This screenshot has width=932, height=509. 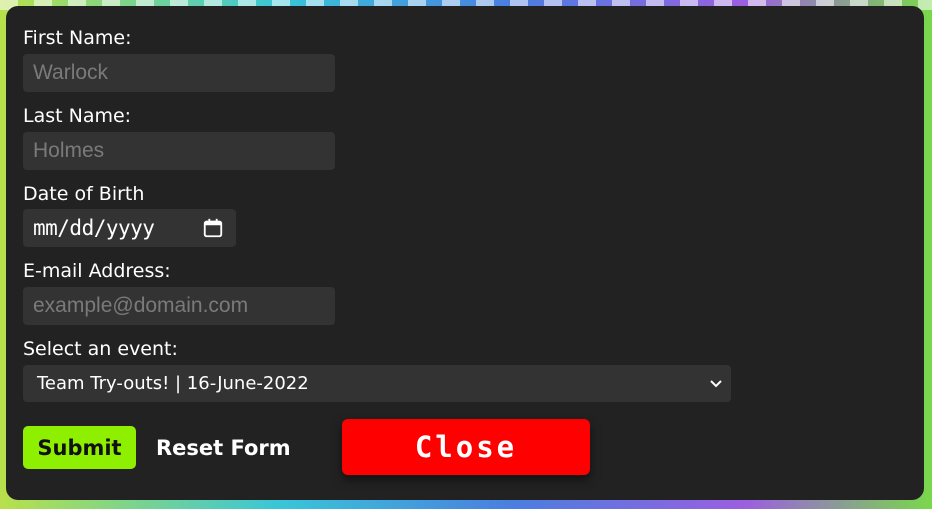 I want to click on email-label: E-mail Address:, so click(x=97, y=271).